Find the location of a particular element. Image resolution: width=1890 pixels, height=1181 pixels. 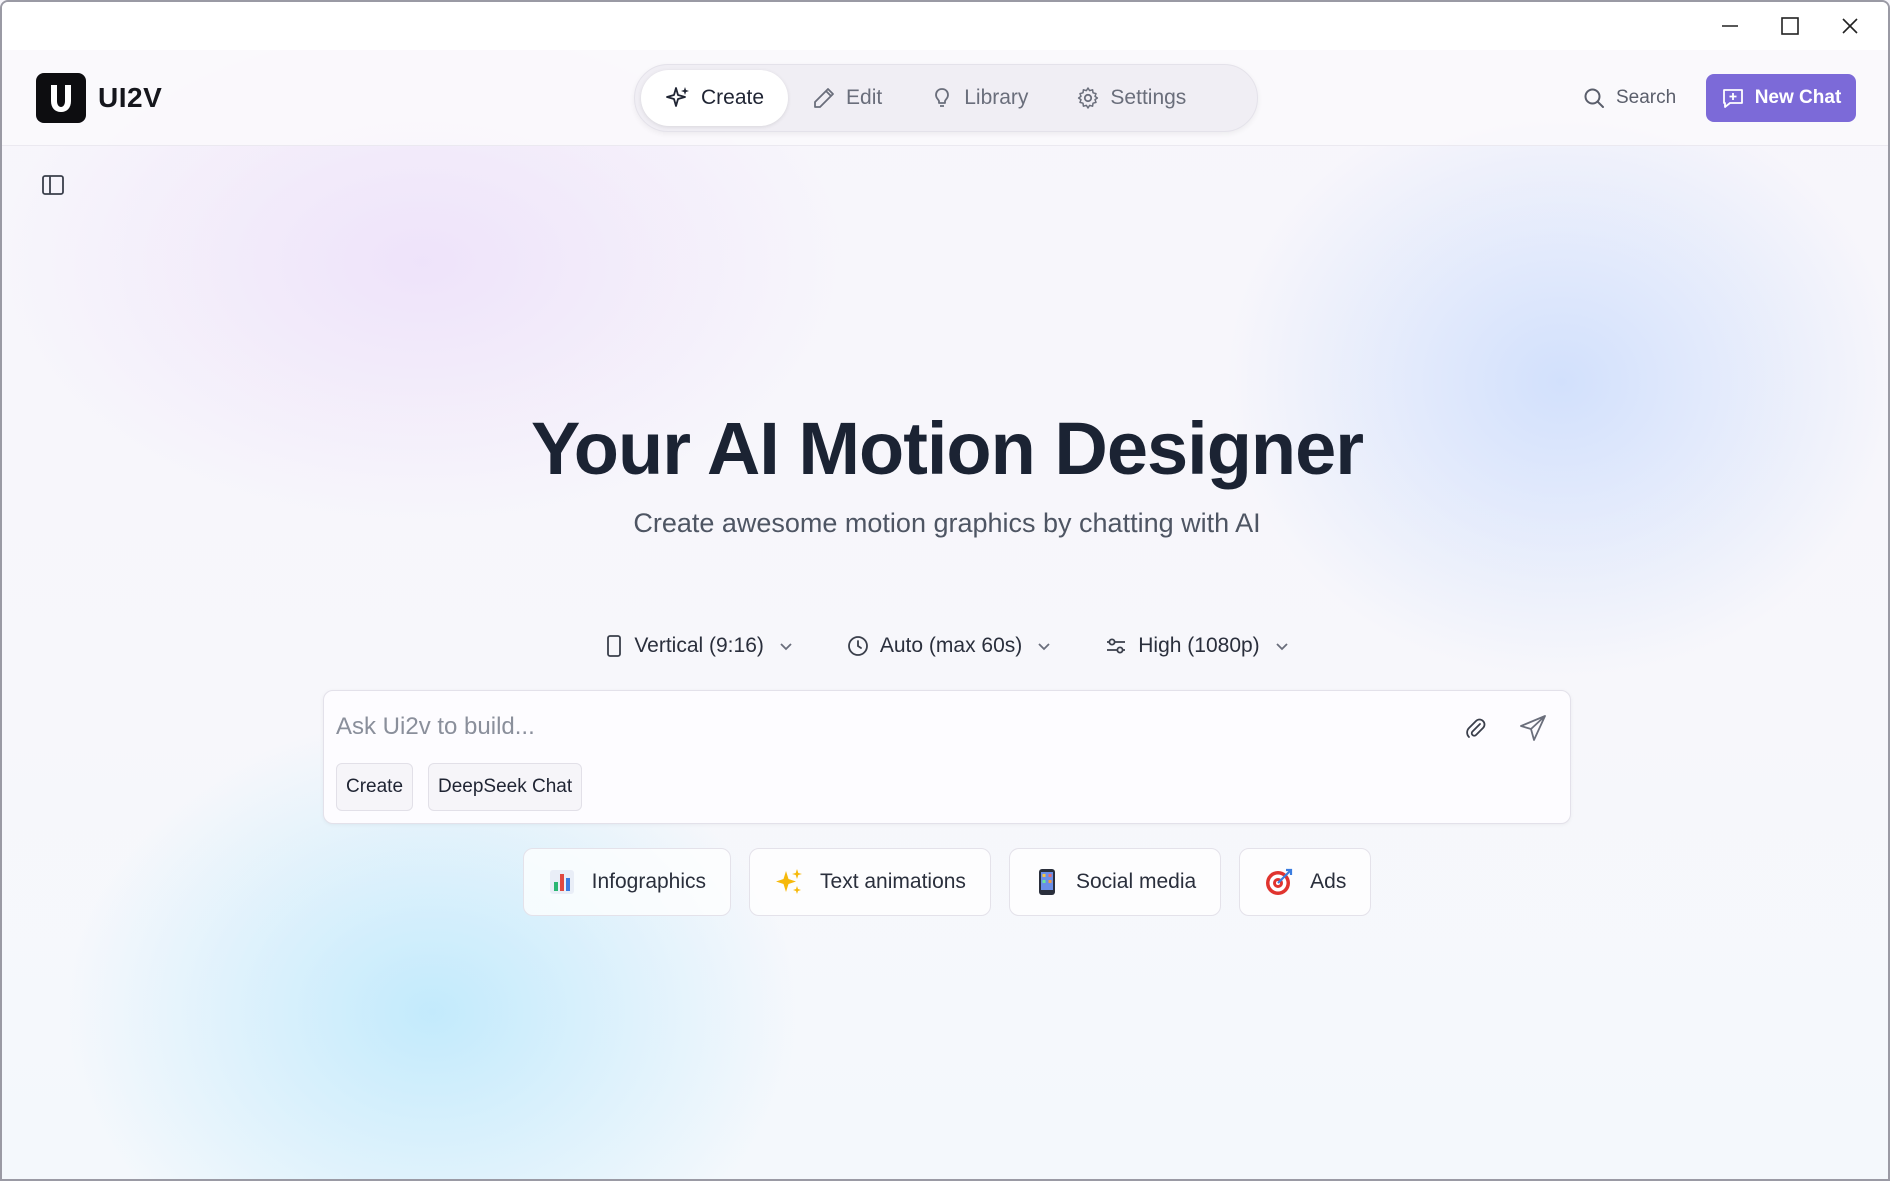

category-social-media: Social media is located at coordinates (1115, 882).